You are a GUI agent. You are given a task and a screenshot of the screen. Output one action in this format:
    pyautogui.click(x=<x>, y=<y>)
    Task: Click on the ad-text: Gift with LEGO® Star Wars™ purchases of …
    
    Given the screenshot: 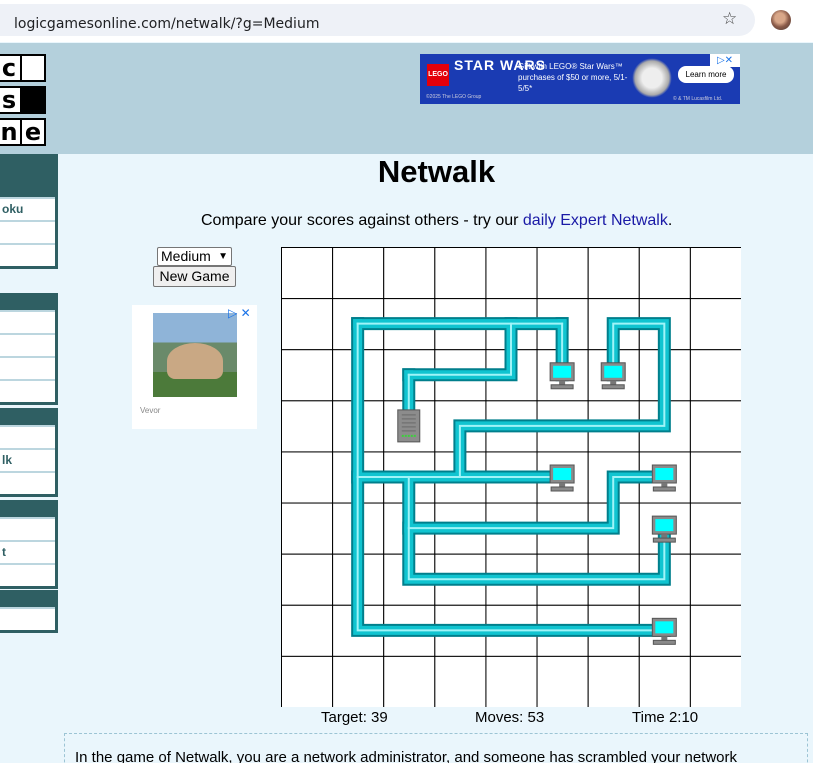 What is the action you would take?
    pyautogui.click(x=573, y=77)
    